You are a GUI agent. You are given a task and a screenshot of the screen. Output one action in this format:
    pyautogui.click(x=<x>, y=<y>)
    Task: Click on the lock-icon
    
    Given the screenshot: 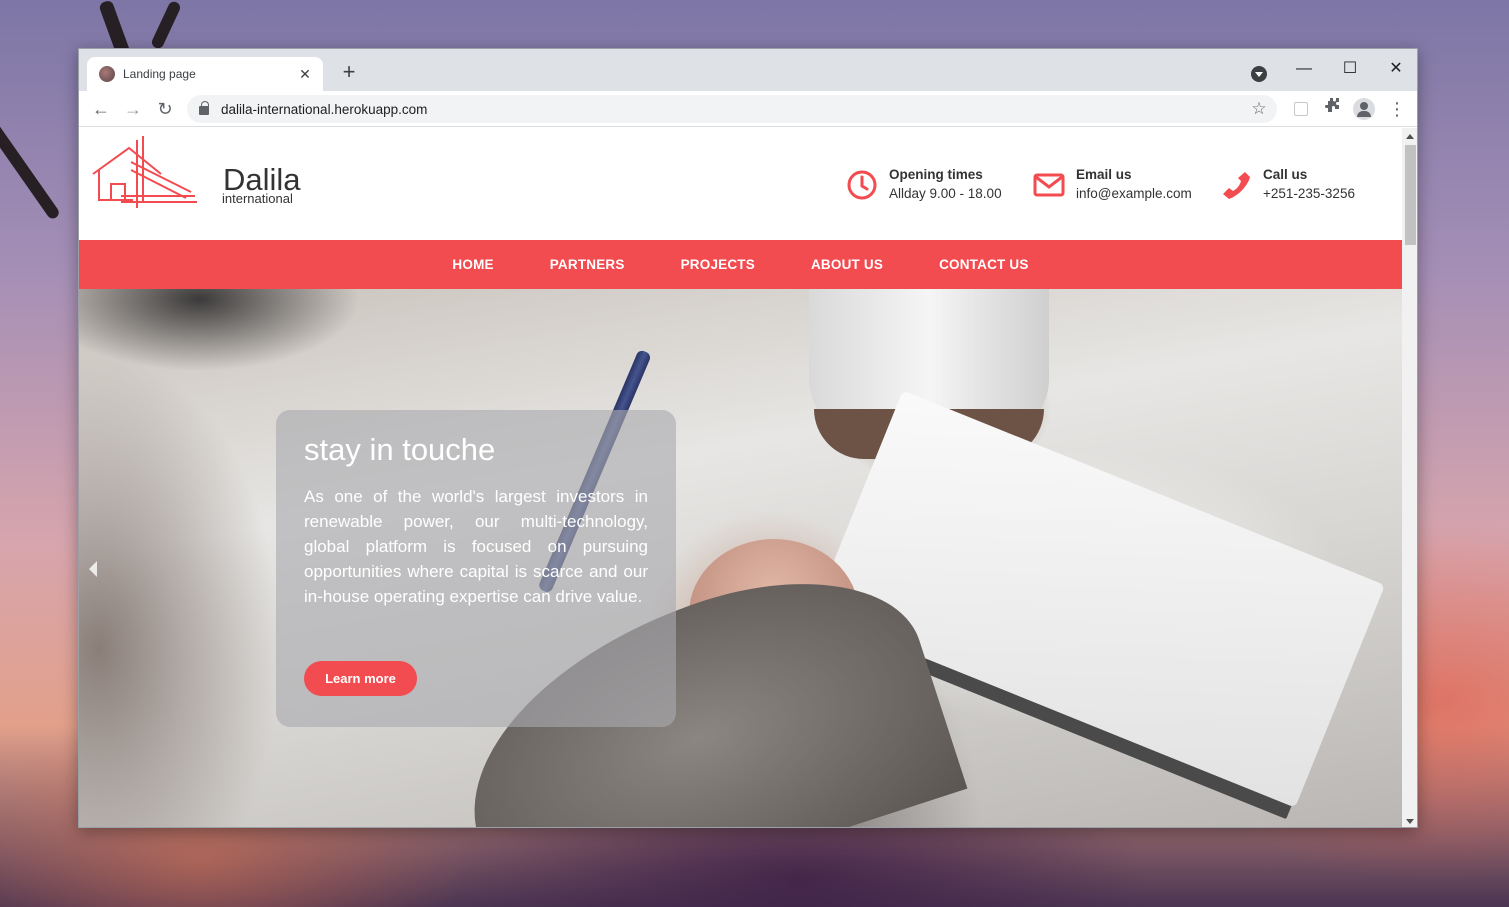 What is the action you would take?
    pyautogui.click(x=204, y=108)
    